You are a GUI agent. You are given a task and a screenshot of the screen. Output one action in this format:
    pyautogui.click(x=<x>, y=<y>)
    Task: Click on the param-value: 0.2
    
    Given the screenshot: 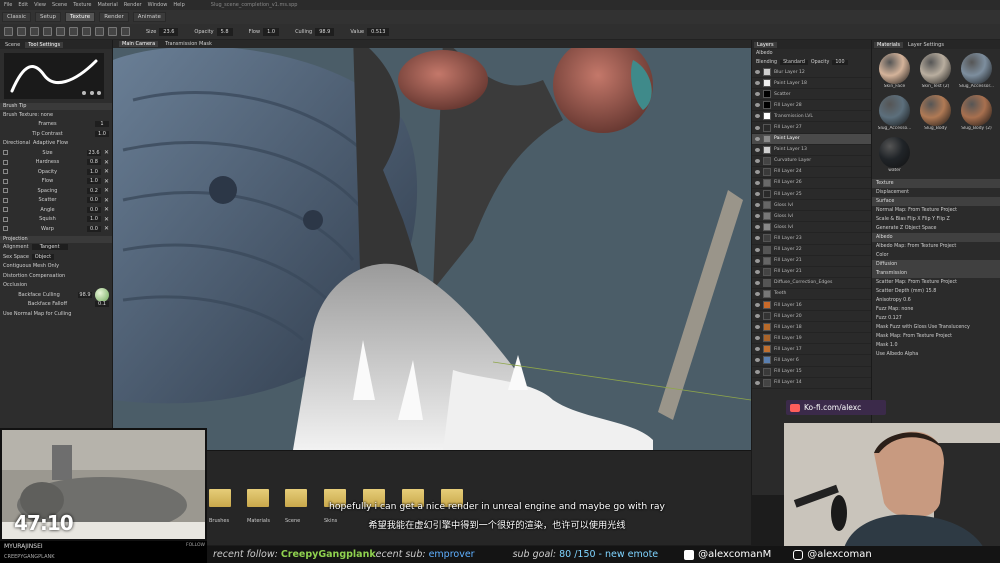 What is the action you would take?
    pyautogui.click(x=93, y=190)
    